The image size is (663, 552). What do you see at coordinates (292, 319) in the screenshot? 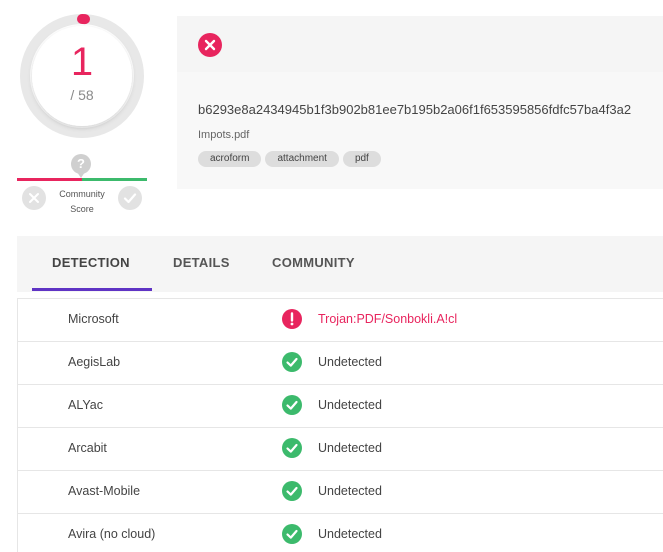
I see `exclamation-circle-icon` at bounding box center [292, 319].